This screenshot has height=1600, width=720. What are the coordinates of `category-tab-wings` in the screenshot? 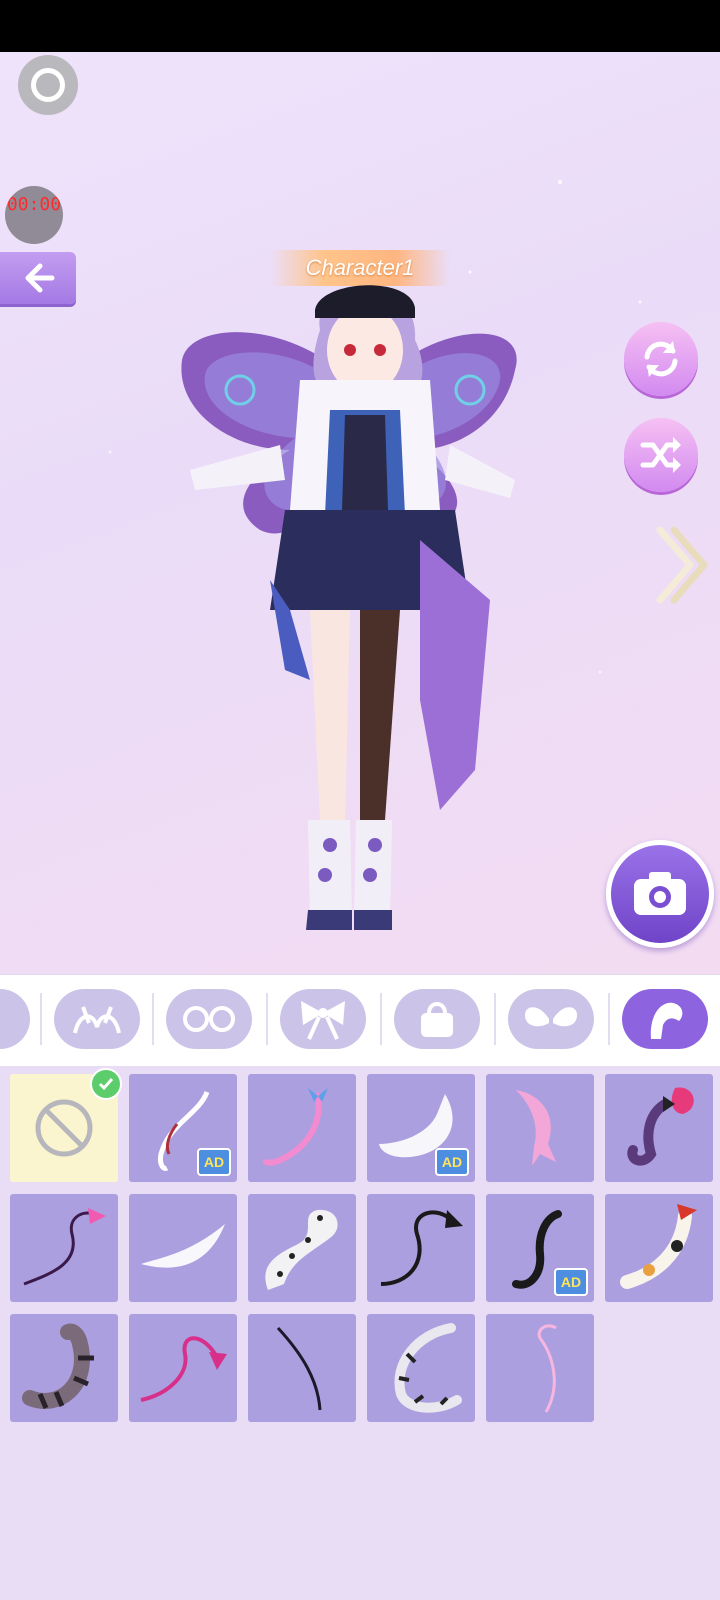 It's located at (551, 1019).